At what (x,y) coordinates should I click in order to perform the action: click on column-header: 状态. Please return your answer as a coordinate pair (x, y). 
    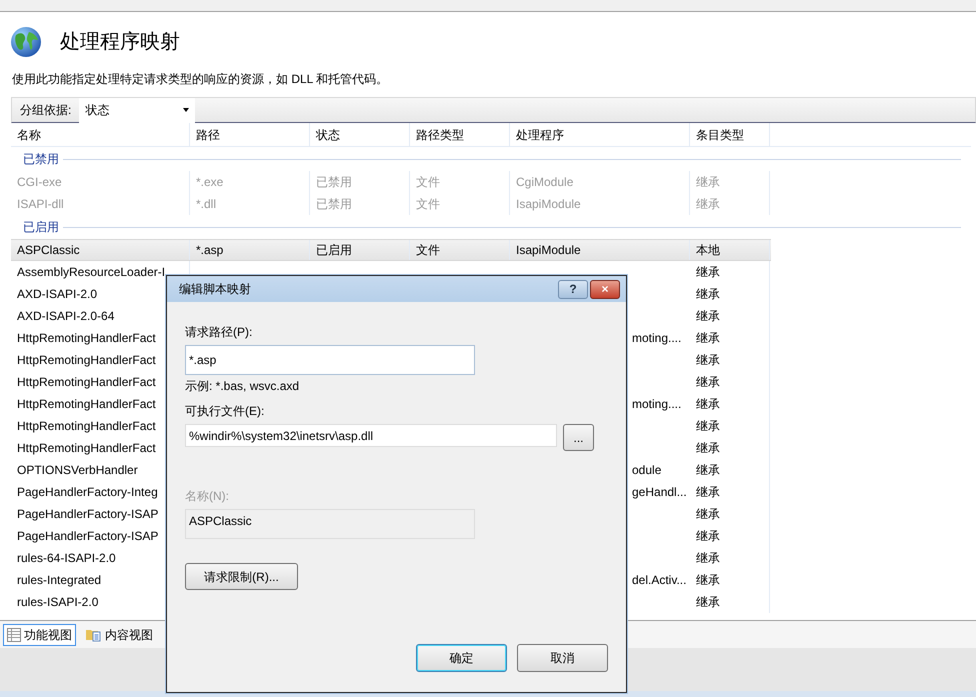
    Looking at the image, I should click on (360, 134).